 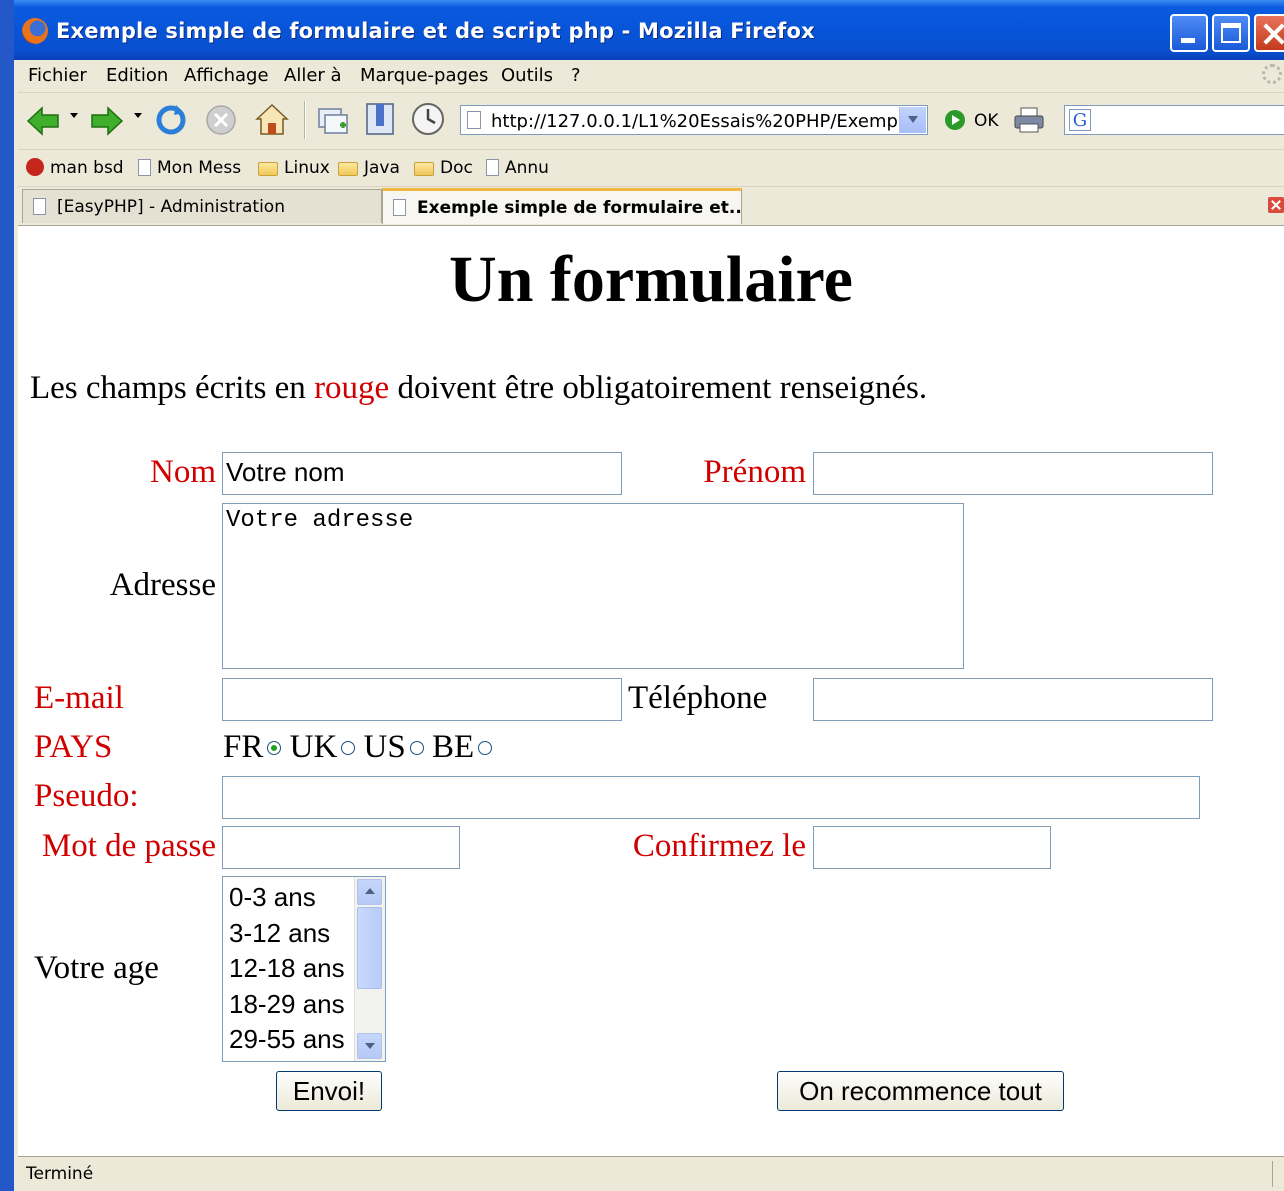 What do you see at coordinates (79, 698) in the screenshot?
I see `email-label: E-mail` at bounding box center [79, 698].